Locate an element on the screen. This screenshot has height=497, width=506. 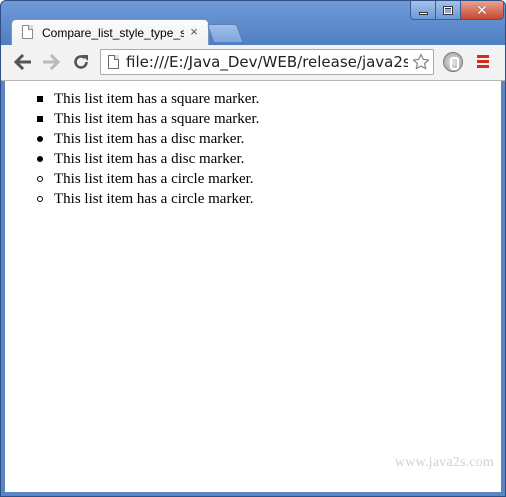
title-bar: Compare_list_style_type_s × ✕ is located at coordinates (253, 23).